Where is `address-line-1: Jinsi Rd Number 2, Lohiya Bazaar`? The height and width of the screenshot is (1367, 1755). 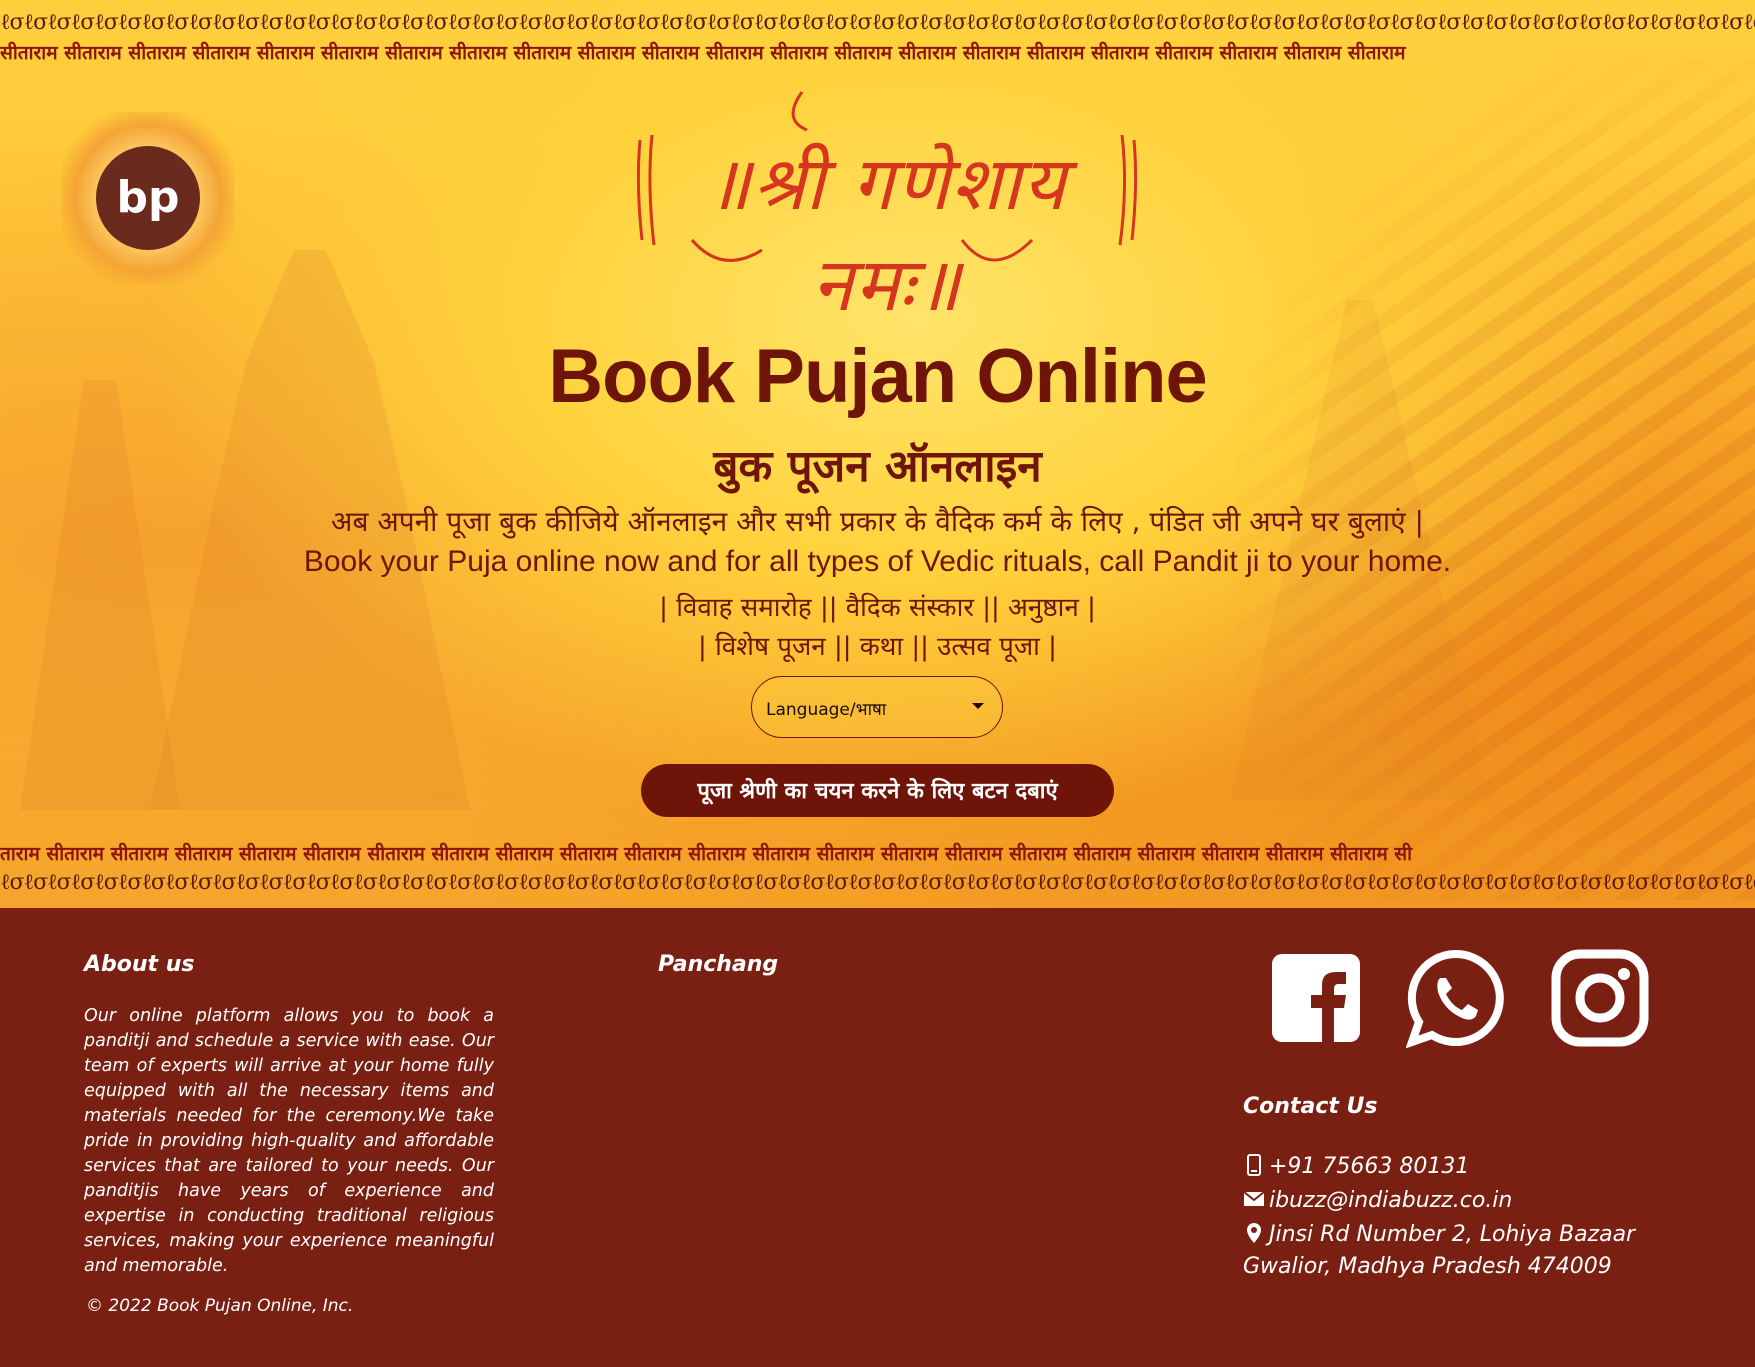
address-line-1: Jinsi Rd Number 2, Lohiya Bazaar is located at coordinates (1452, 1234).